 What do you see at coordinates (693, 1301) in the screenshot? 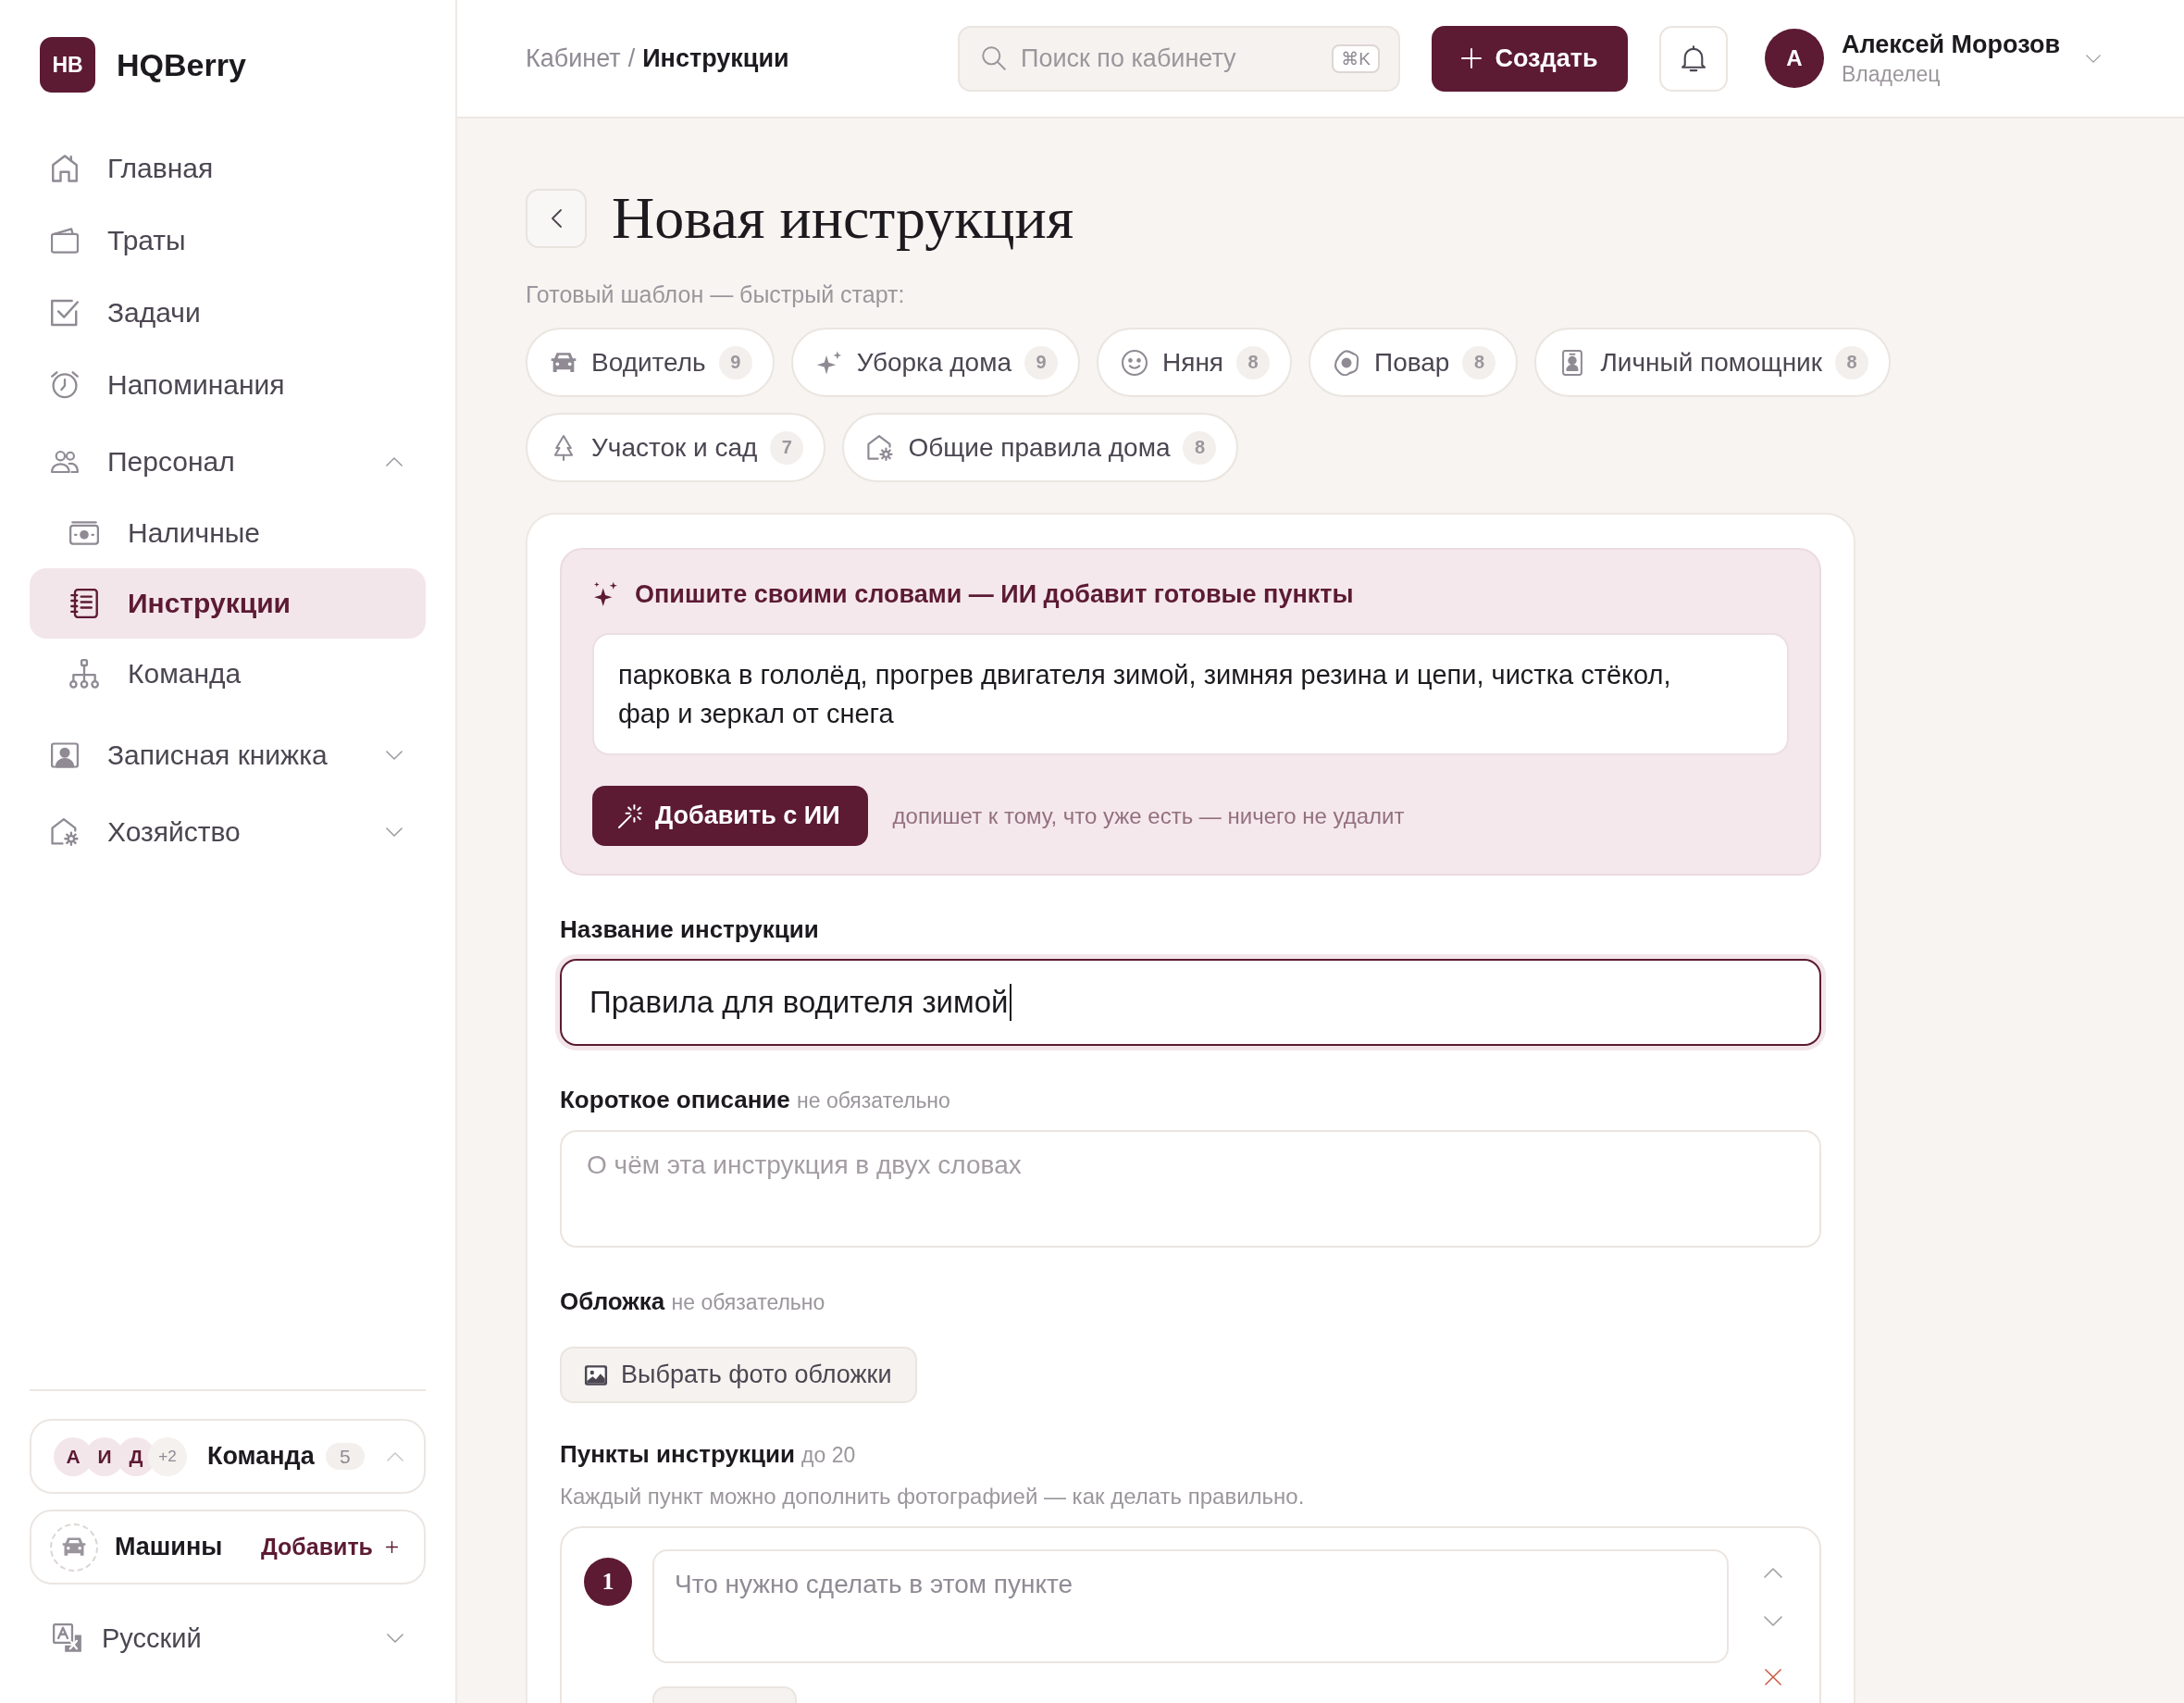
I see `field-label: Обложка не обязательно` at bounding box center [693, 1301].